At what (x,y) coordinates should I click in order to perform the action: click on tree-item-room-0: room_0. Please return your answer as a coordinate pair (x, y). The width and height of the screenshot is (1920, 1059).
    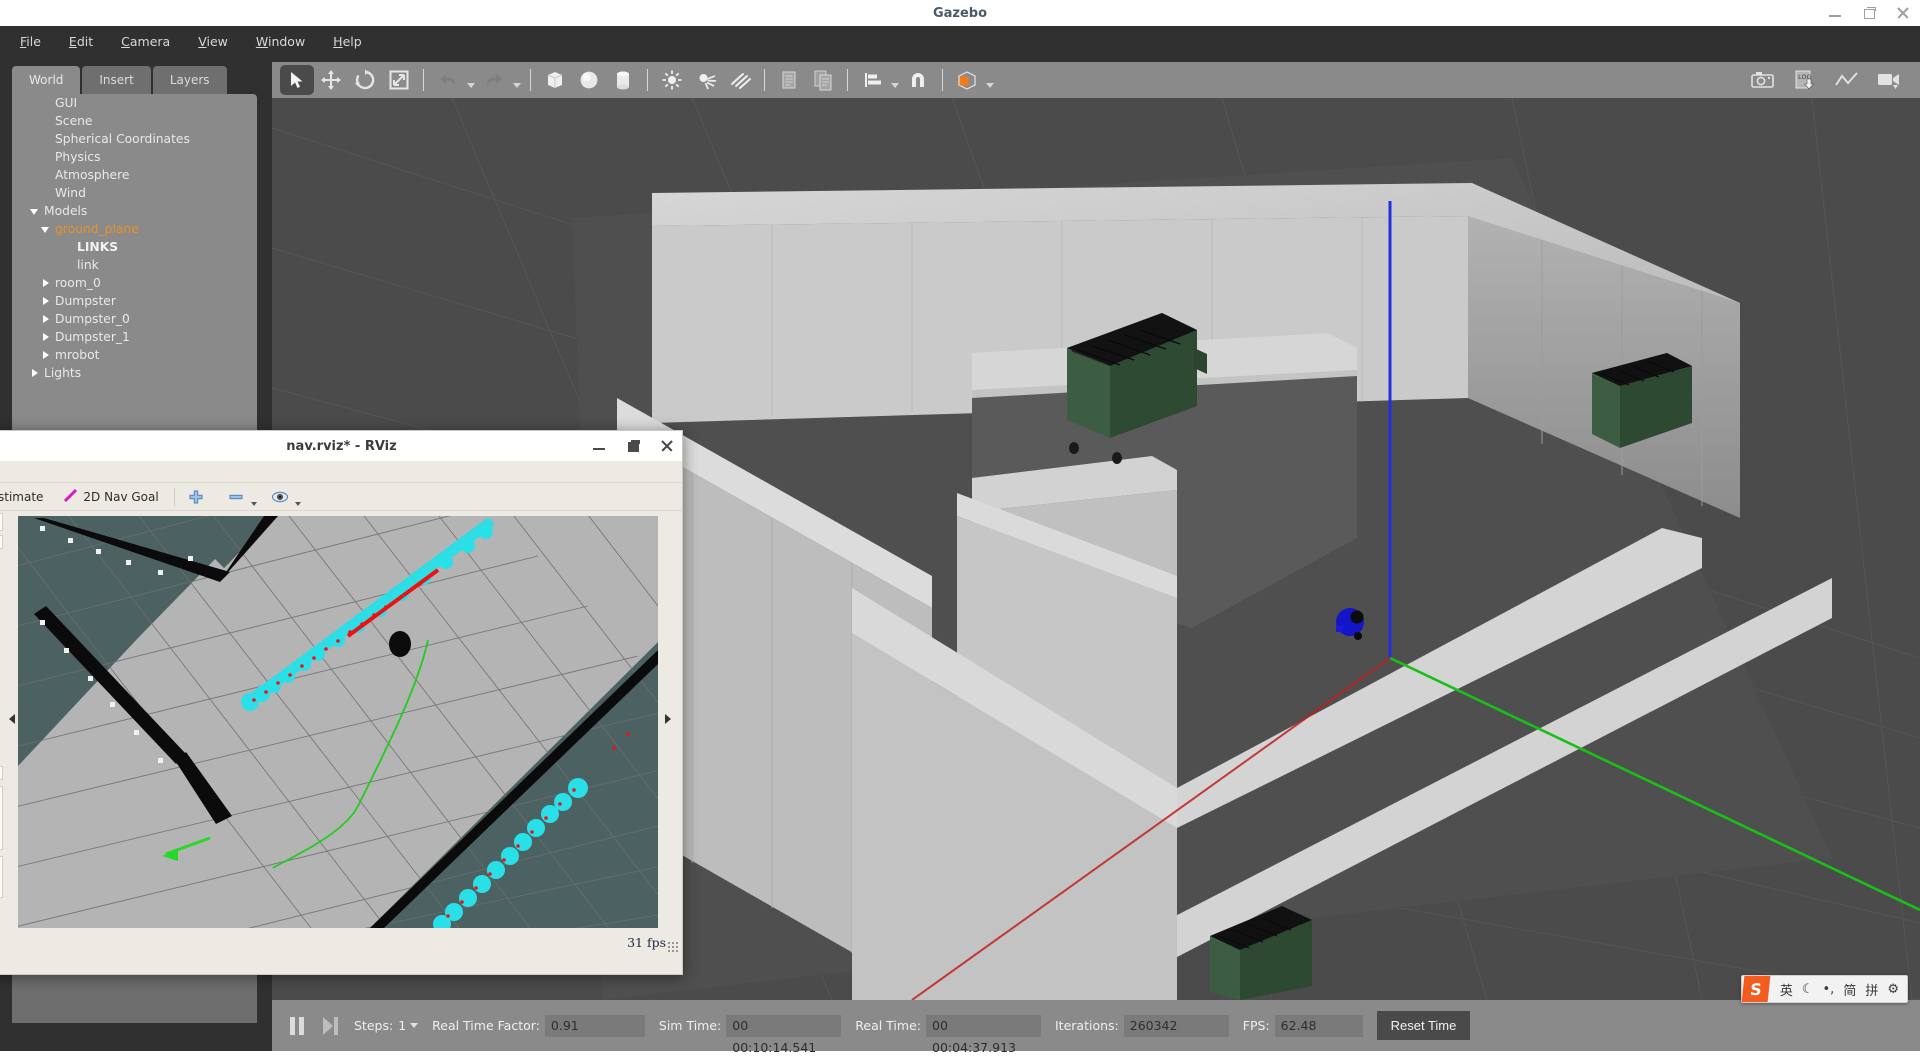
    Looking at the image, I should click on (134, 283).